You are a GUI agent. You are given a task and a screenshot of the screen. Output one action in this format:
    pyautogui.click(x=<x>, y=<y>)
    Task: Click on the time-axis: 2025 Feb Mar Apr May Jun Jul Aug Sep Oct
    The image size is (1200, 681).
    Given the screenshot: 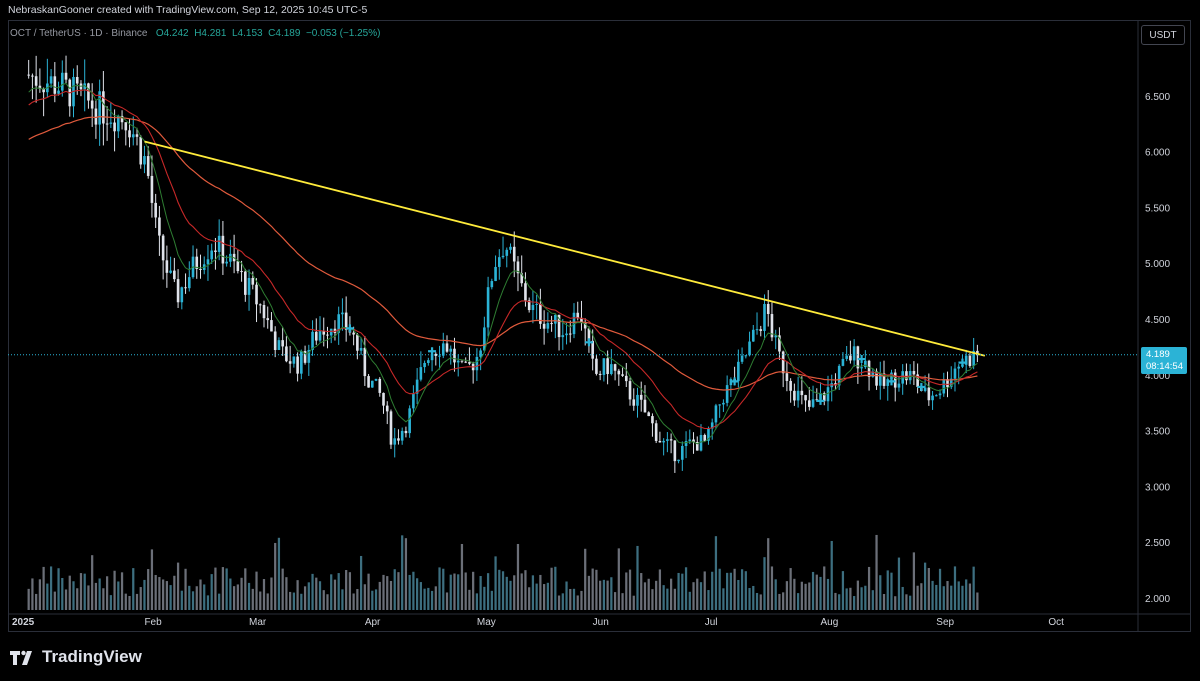 What is the action you would take?
    pyautogui.click(x=538, y=622)
    